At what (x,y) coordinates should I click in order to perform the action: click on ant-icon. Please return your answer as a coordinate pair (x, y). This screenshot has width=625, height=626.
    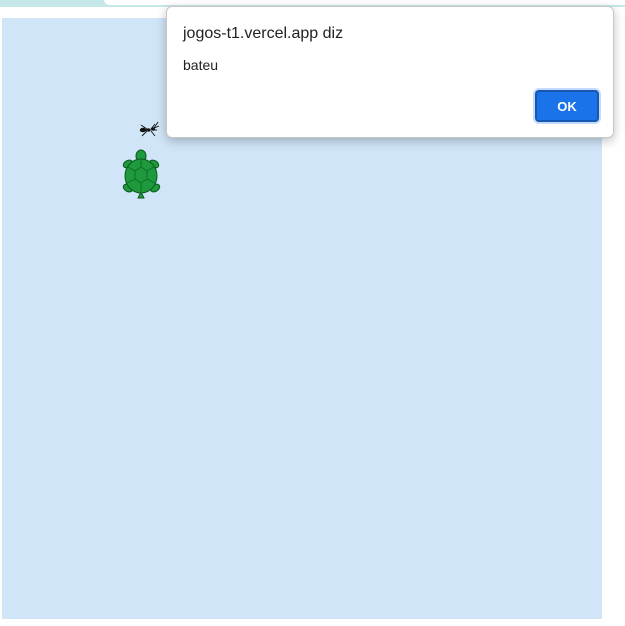
    Looking at the image, I should click on (149, 129).